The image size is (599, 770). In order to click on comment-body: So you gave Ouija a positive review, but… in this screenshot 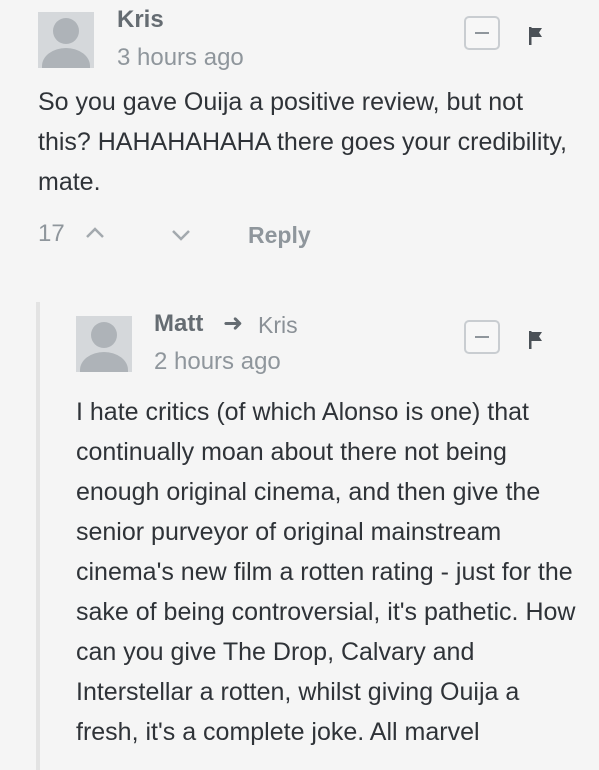, I will do `click(302, 142)`.